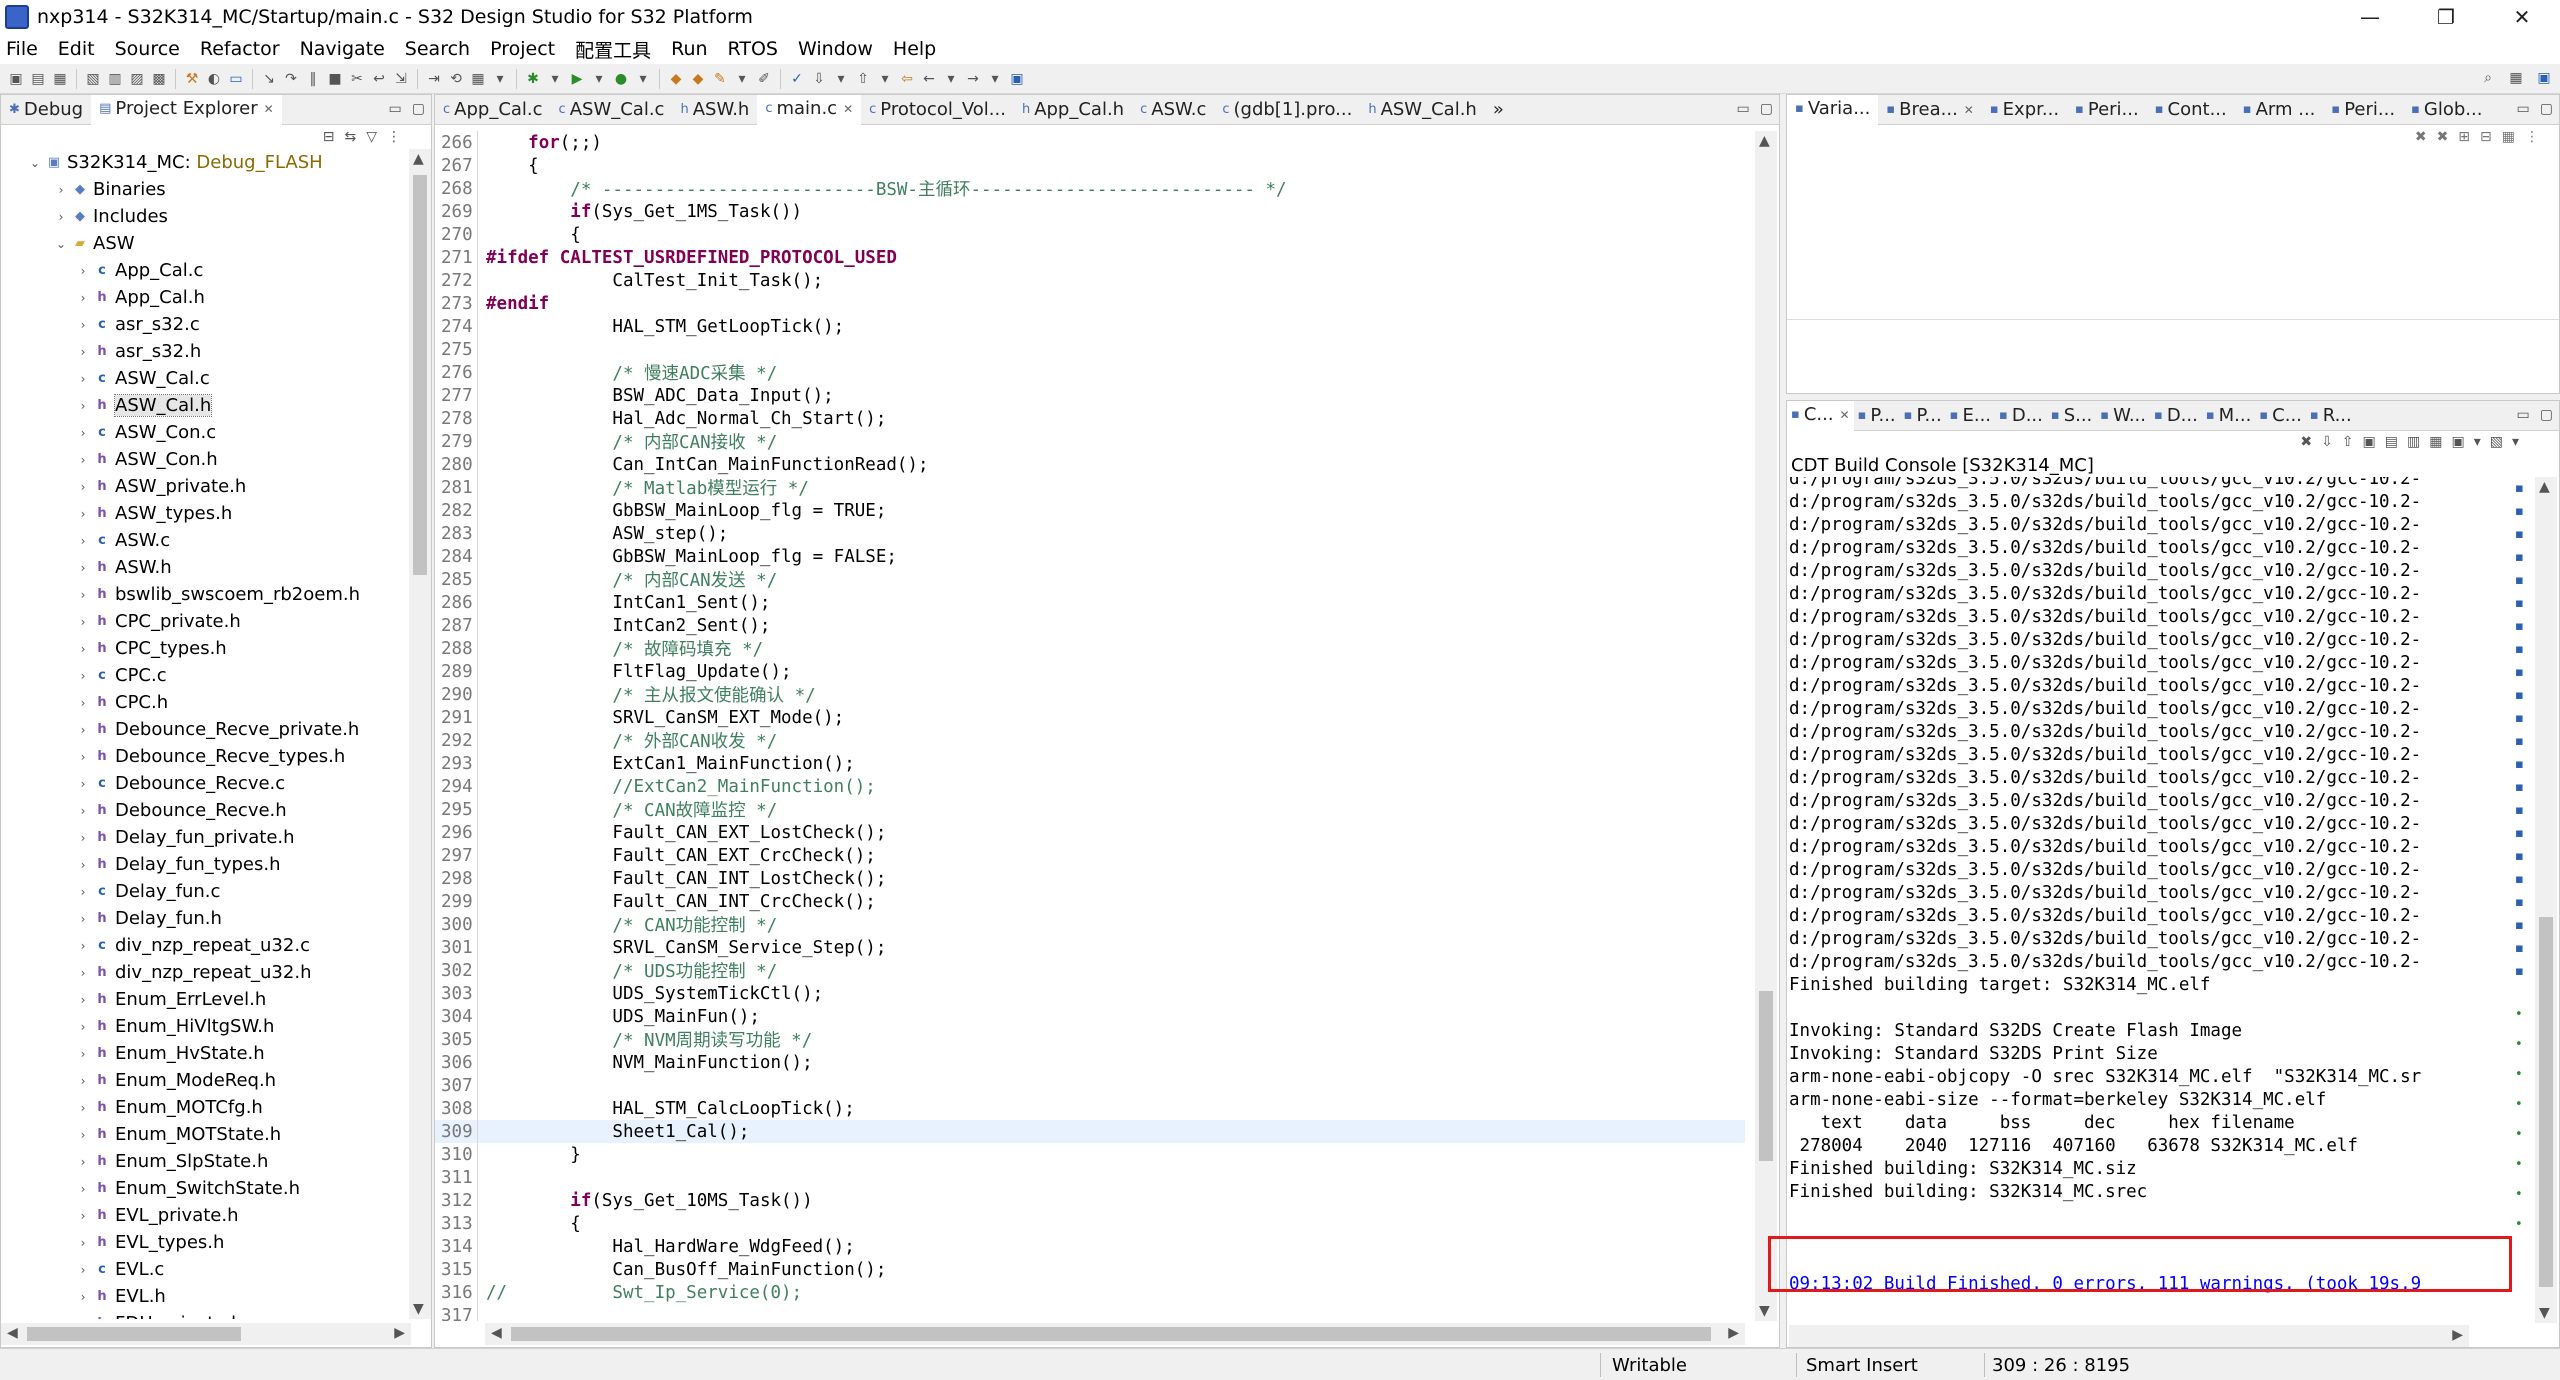 This screenshot has width=2560, height=1380. What do you see at coordinates (420, 734) in the screenshot?
I see `explorer-vertical-scrollbar: ▲ ▼` at bounding box center [420, 734].